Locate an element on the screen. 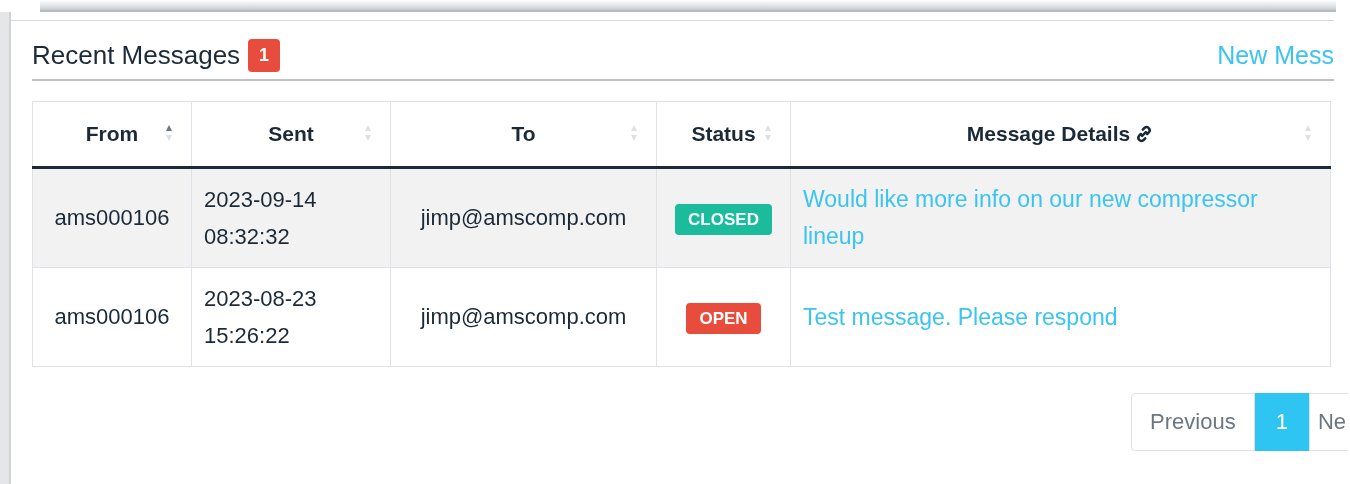 The image size is (1350, 484). panel-title: Recent Messages is located at coordinates (136, 55).